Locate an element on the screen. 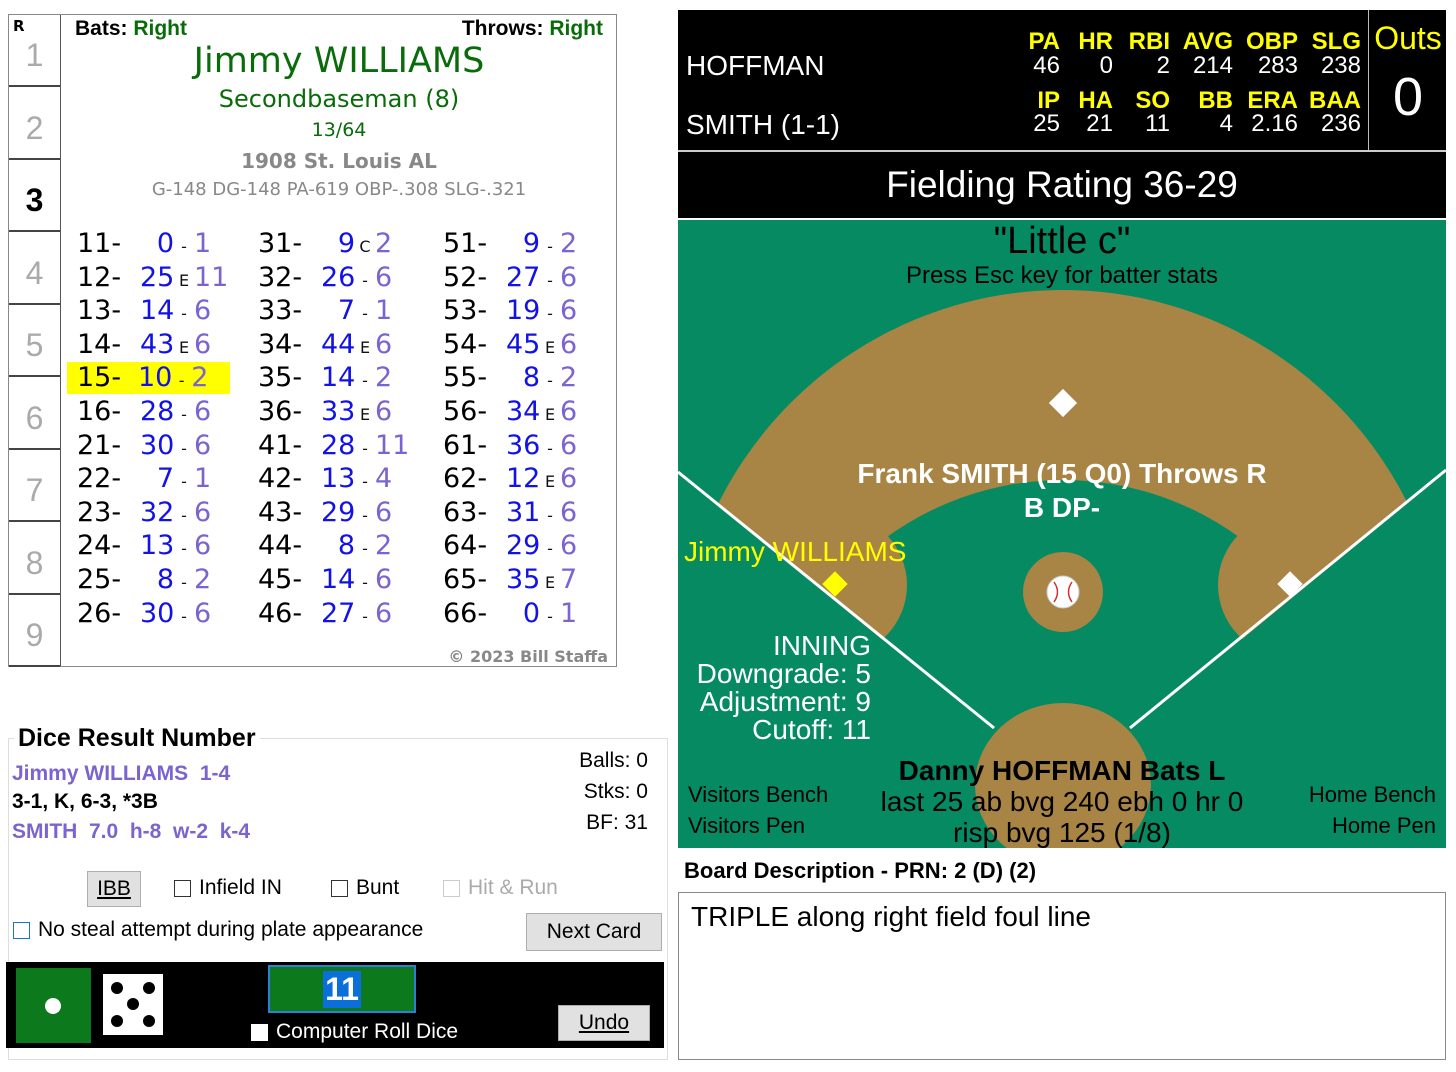 The height and width of the screenshot is (1072, 1456). card-fraction: 13/64 is located at coordinates (339, 130).